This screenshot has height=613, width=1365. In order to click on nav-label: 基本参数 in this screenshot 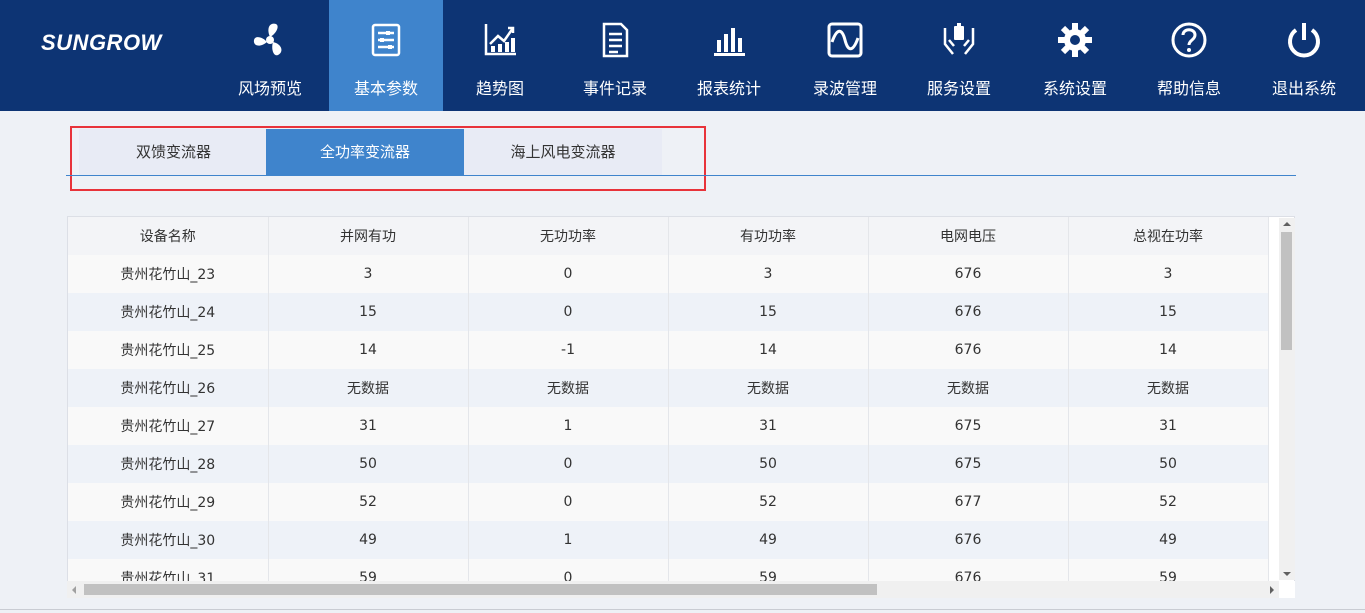, I will do `click(385, 88)`.